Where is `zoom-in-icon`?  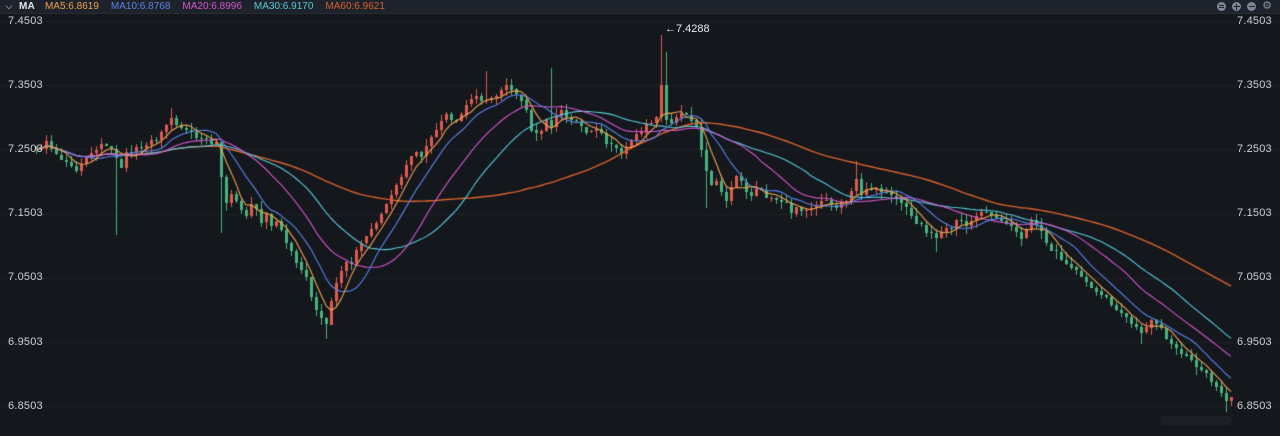
zoom-in-icon is located at coordinates (1237, 6).